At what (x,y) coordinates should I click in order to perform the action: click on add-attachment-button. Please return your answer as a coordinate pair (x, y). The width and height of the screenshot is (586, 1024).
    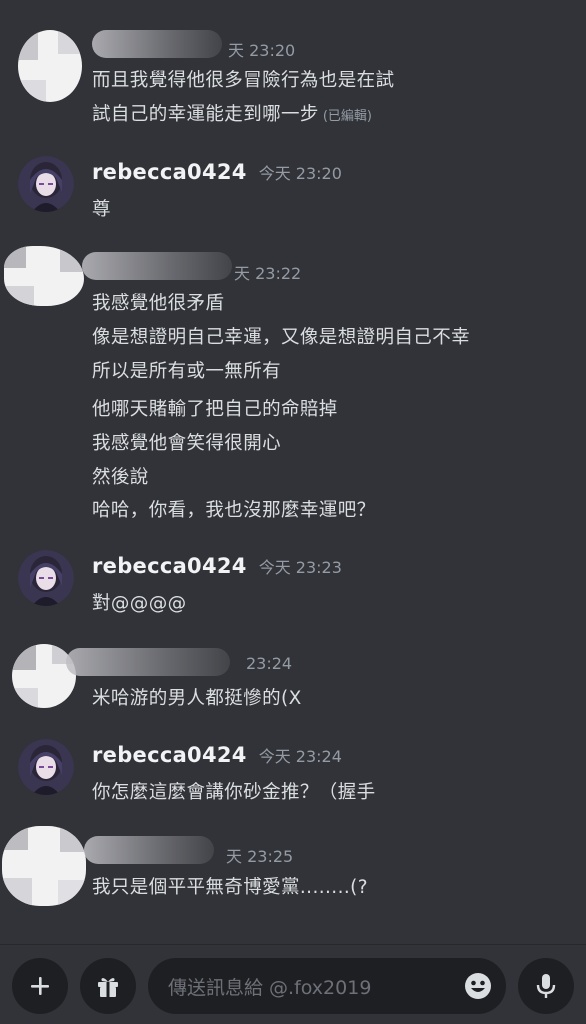
    Looking at the image, I should click on (40, 986).